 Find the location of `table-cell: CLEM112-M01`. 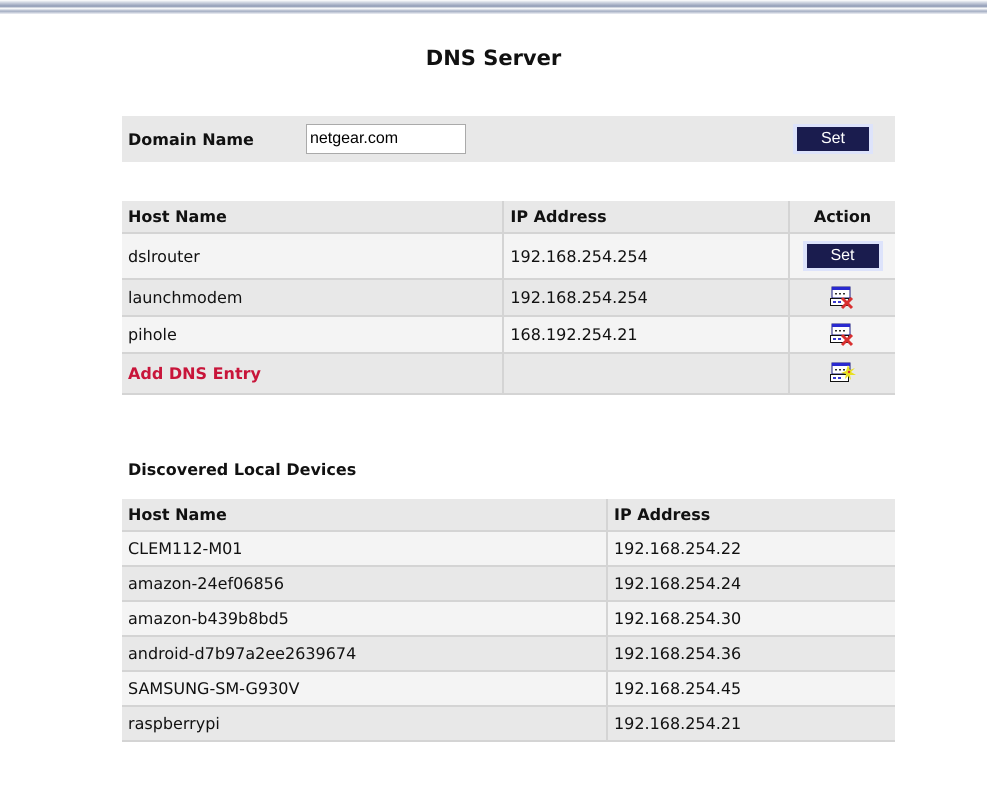

table-cell: CLEM112-M01 is located at coordinates (365, 549).